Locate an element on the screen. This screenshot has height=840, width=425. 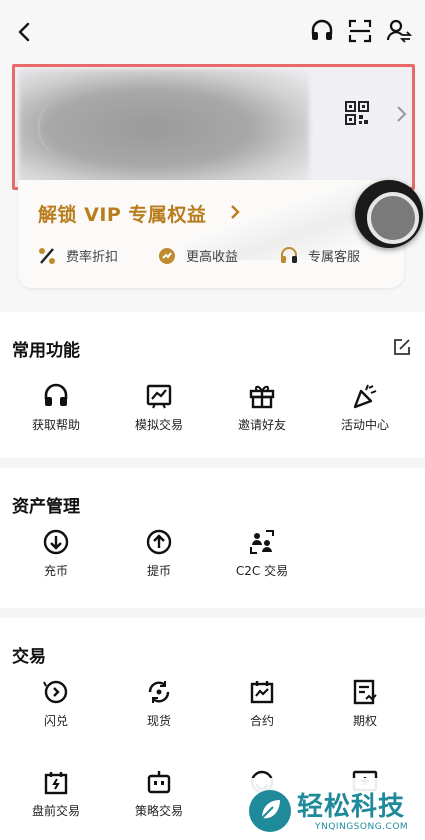
demo-trade-button: 模拟交易 is located at coordinates (159, 407).